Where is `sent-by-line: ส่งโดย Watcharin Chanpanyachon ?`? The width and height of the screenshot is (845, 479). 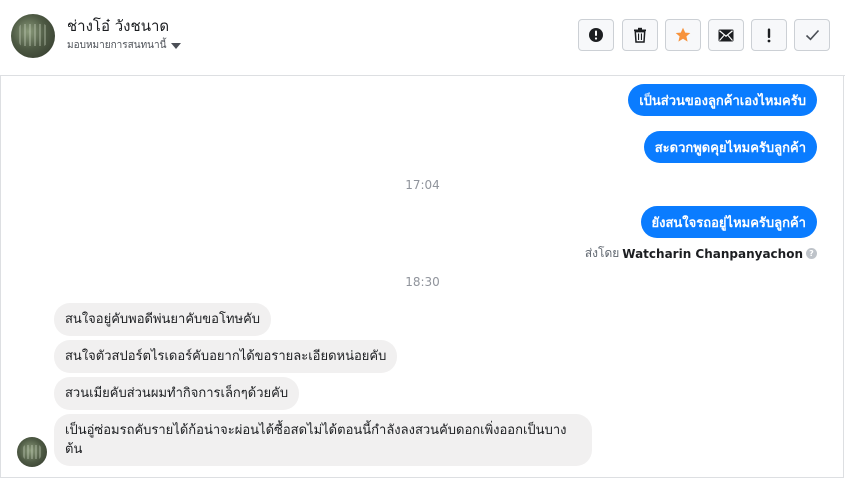 sent-by-line: ส่งโดย Watcharin Chanpanyachon ? is located at coordinates (701, 253).